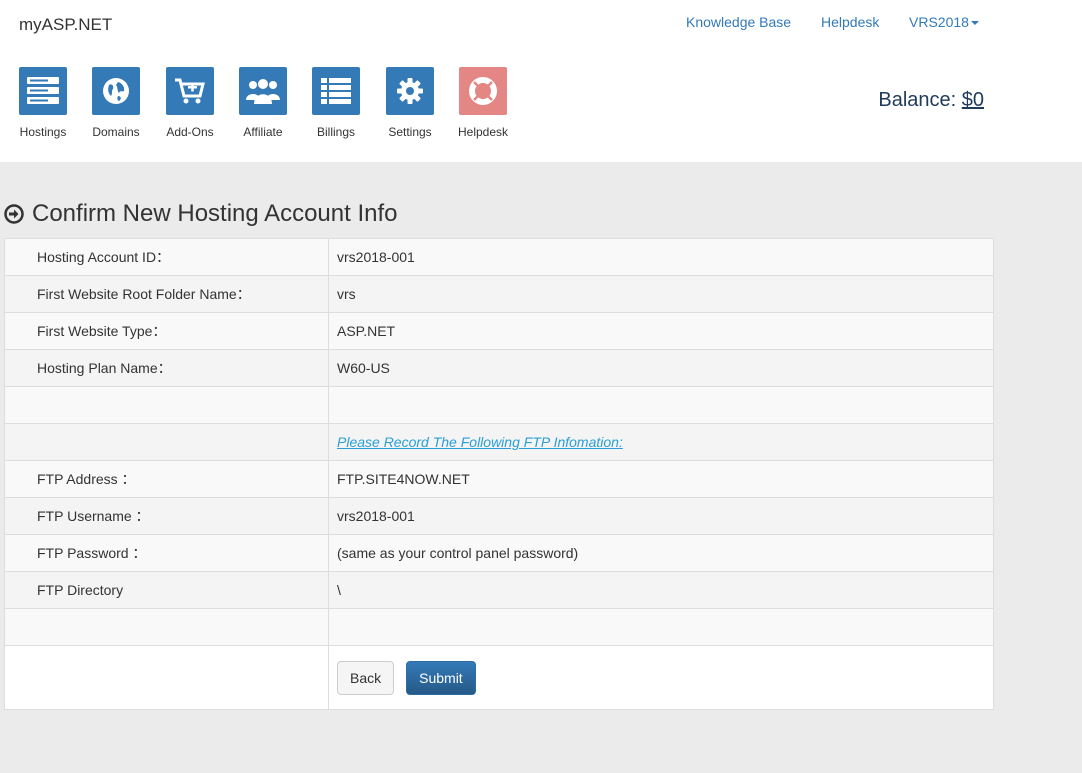  Describe the element at coordinates (738, 22) in the screenshot. I see `knowledge-base-link: Knowledge Base` at that location.